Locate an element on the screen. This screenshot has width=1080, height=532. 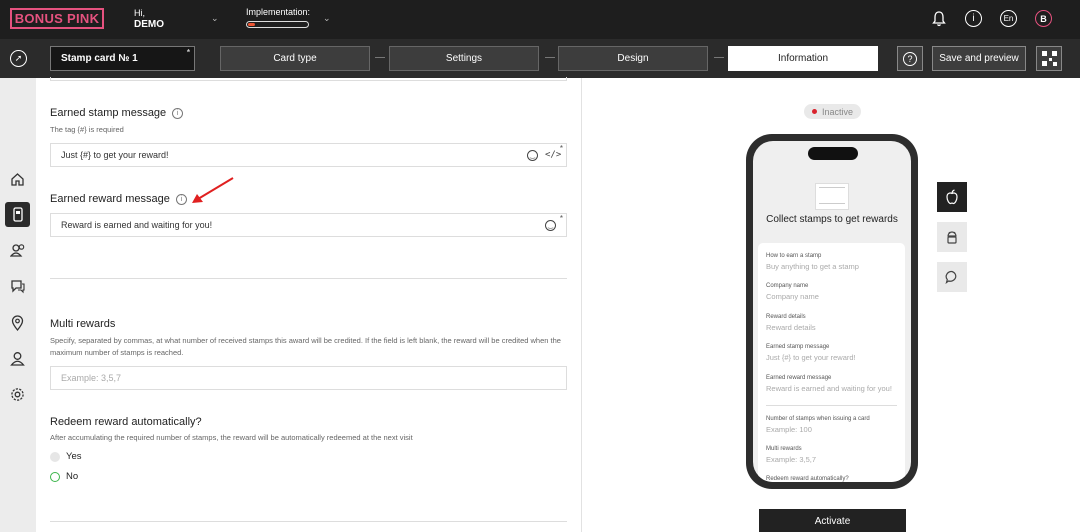
sidebar is located at coordinates (18, 305).